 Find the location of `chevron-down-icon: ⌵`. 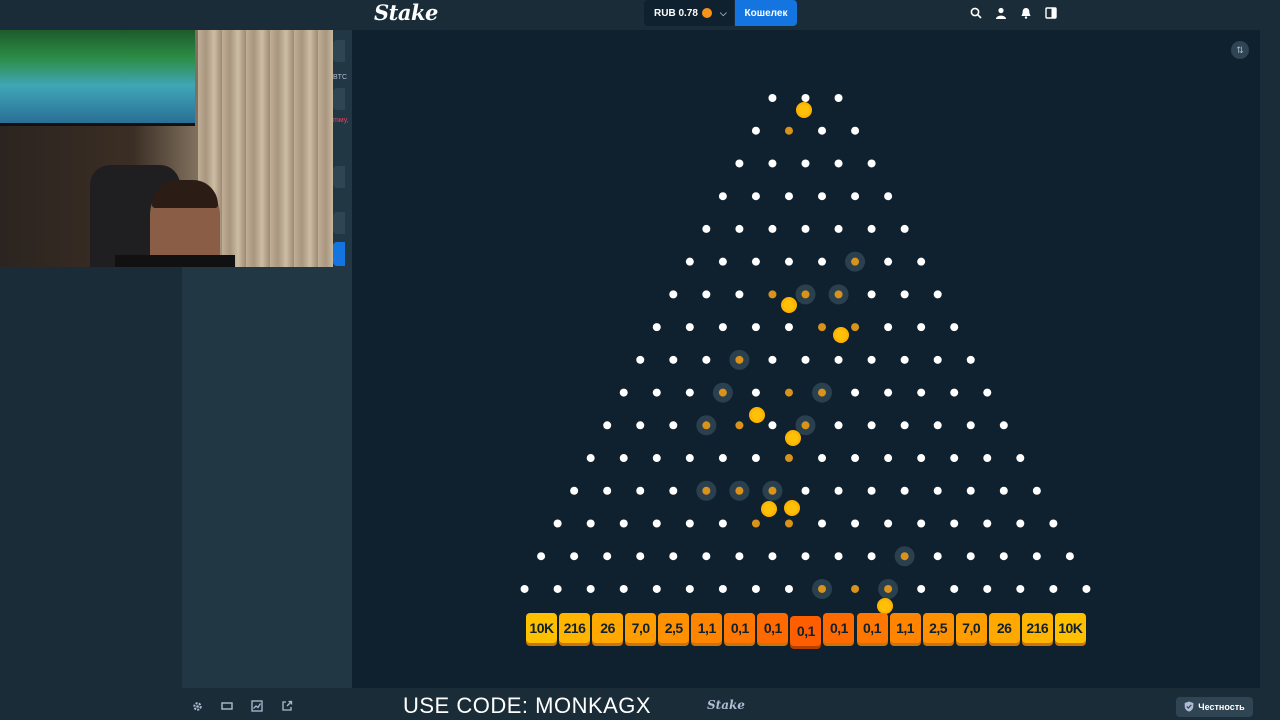

chevron-down-icon: ⌵ is located at coordinates (723, 12).